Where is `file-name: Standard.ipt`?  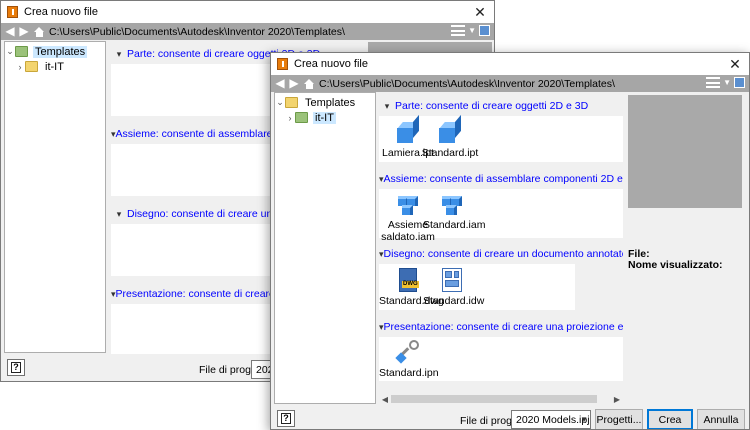
file-name: Standard.ipt is located at coordinates (450, 153).